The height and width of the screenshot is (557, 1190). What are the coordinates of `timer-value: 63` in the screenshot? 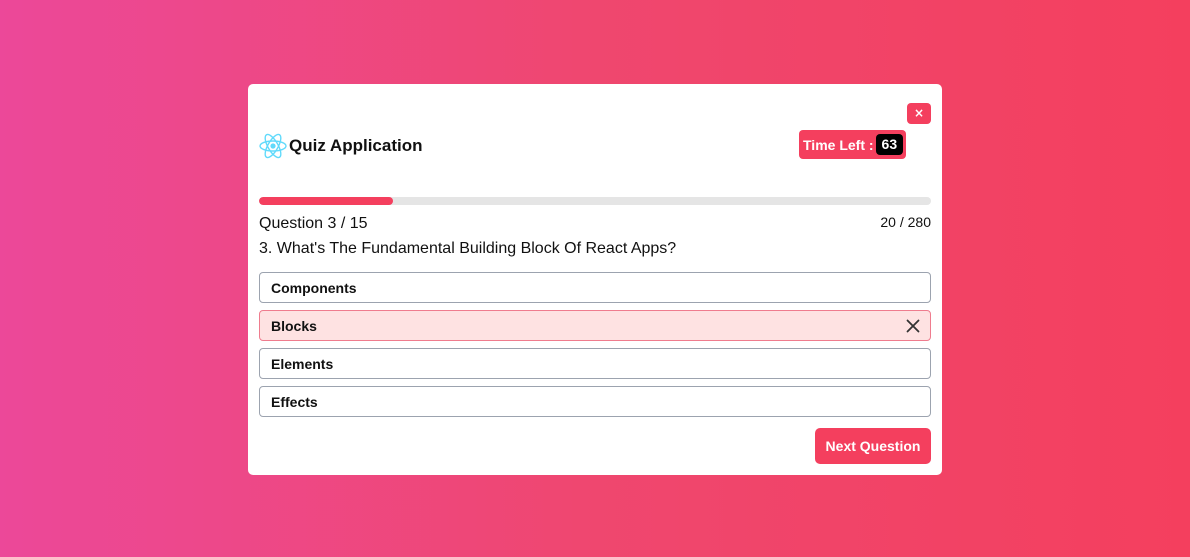 It's located at (889, 144).